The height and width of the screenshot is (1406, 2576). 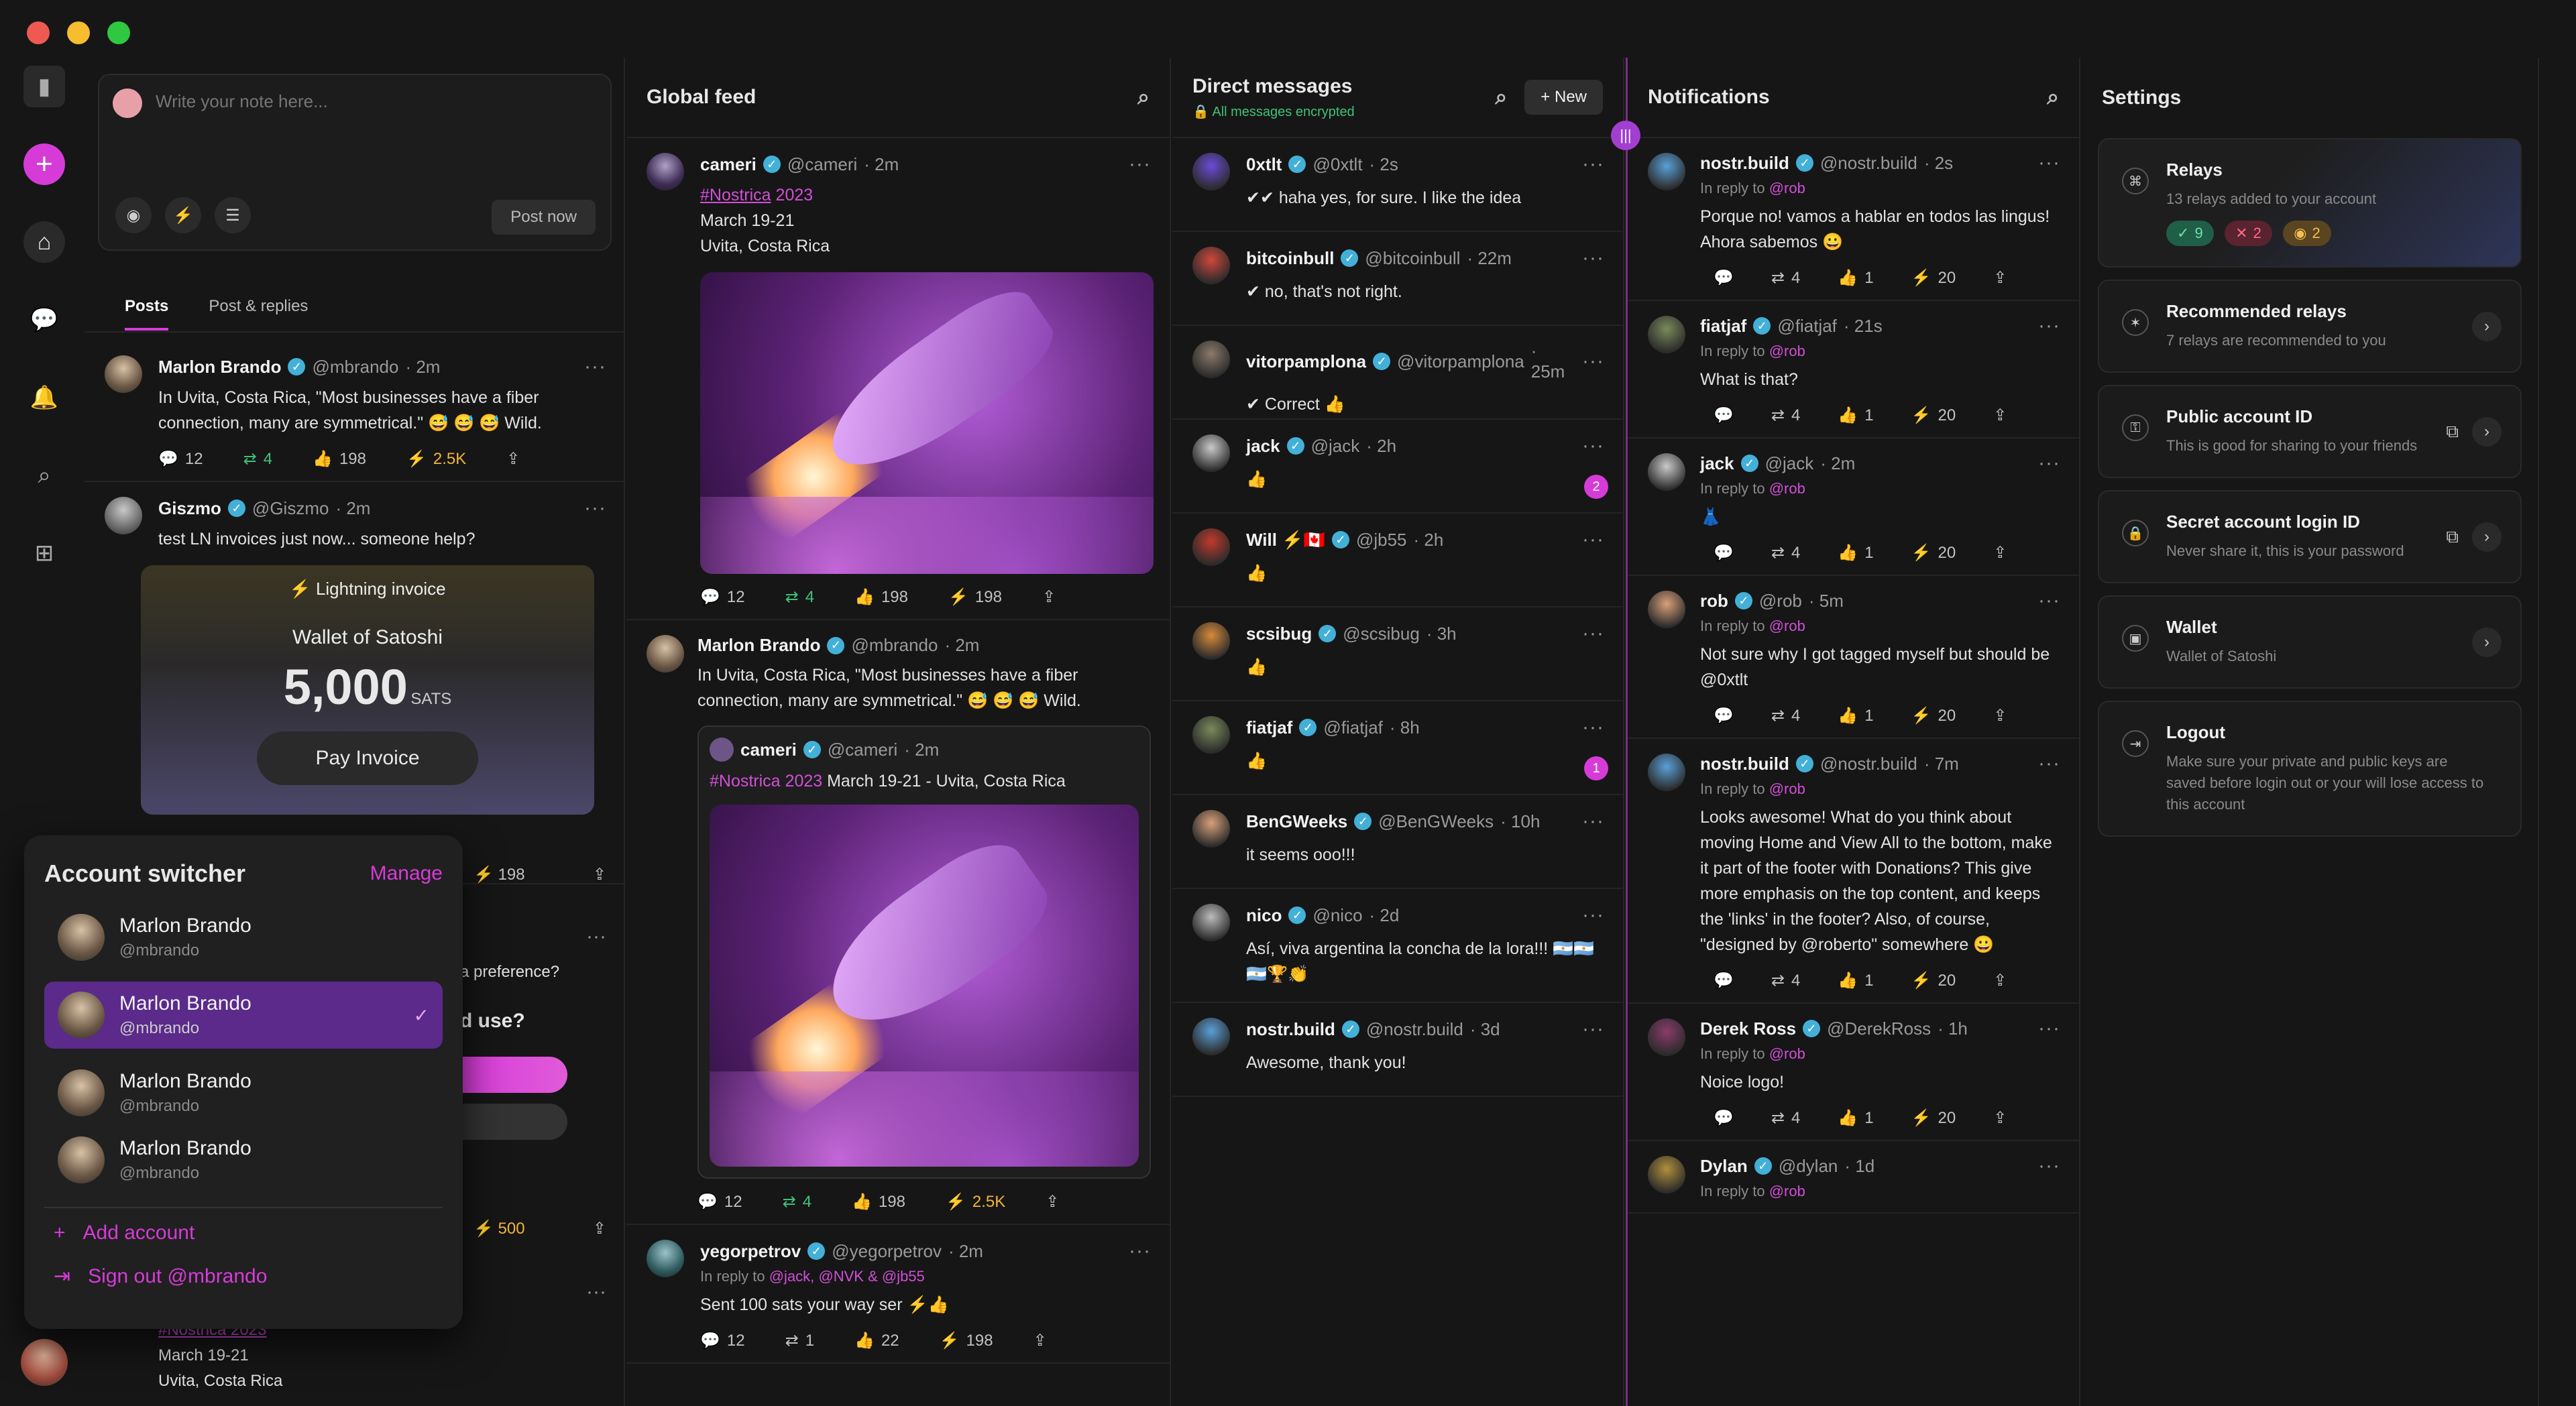 I want to click on author-handle: @yegorpetrov, so click(x=887, y=1251).